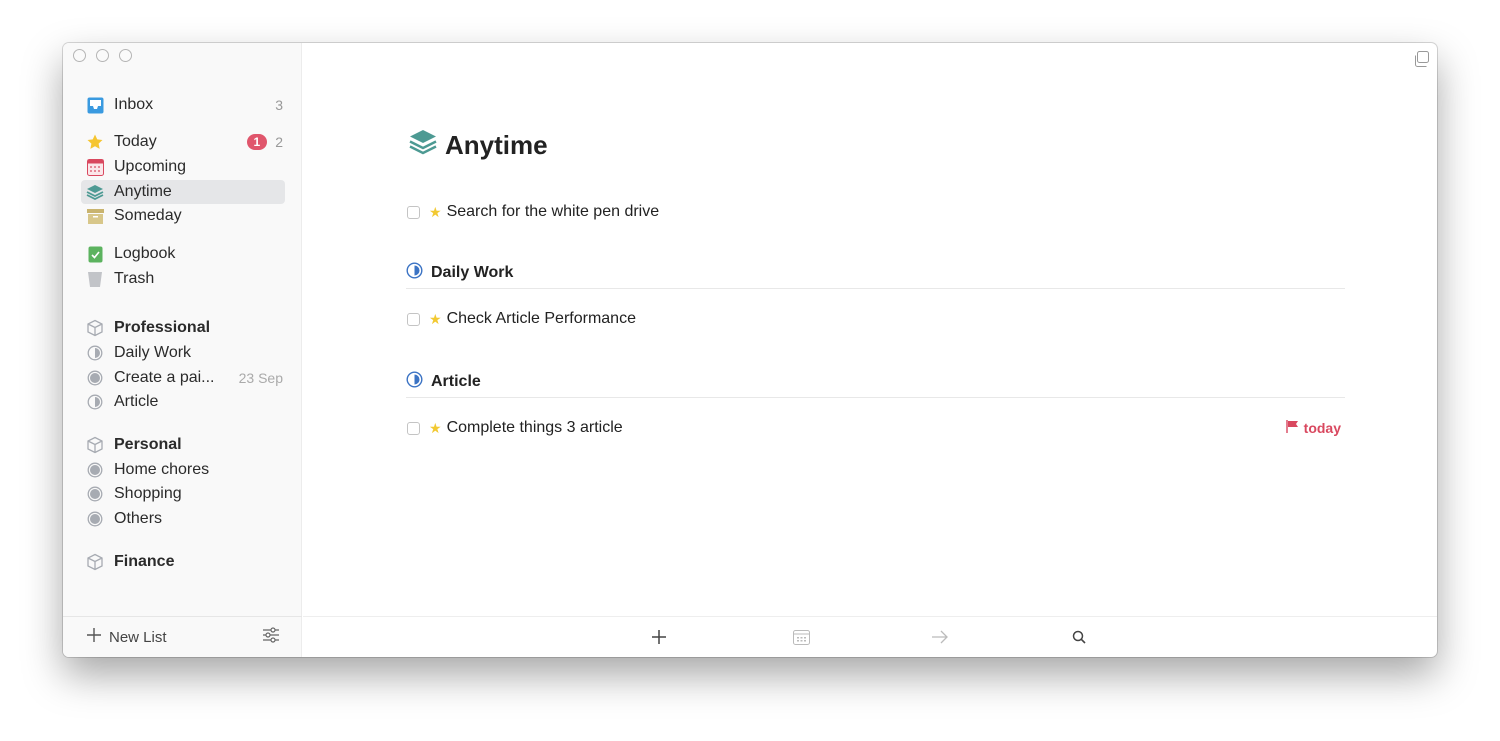 This screenshot has height=741, width=1500. What do you see at coordinates (125, 55) in the screenshot?
I see `zoom-button` at bounding box center [125, 55].